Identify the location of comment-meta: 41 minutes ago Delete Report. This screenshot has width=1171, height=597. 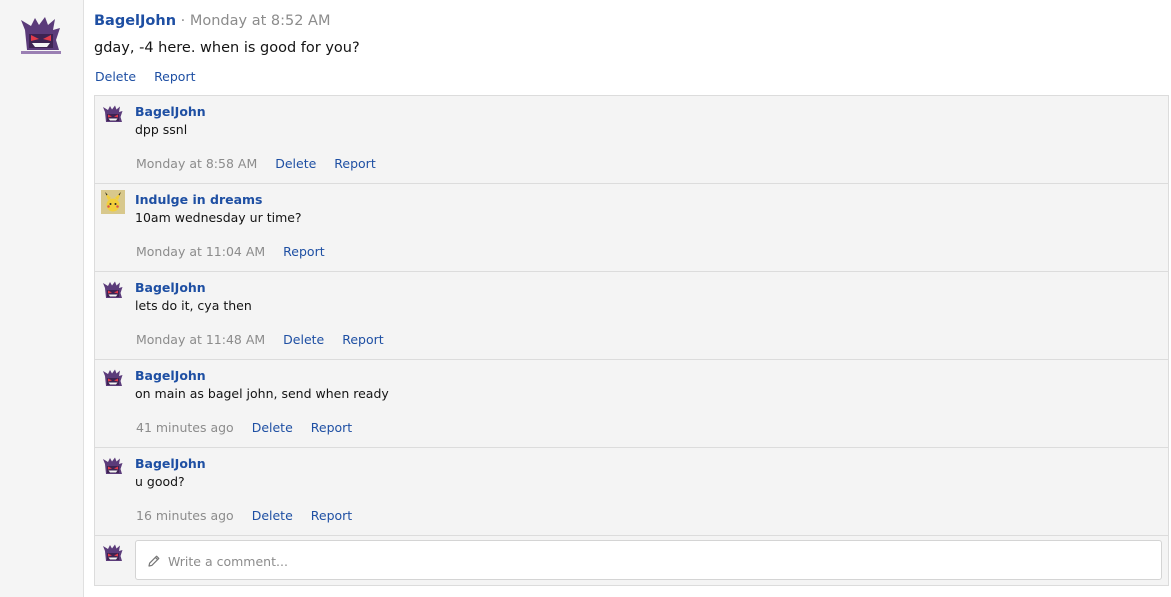
(251, 428).